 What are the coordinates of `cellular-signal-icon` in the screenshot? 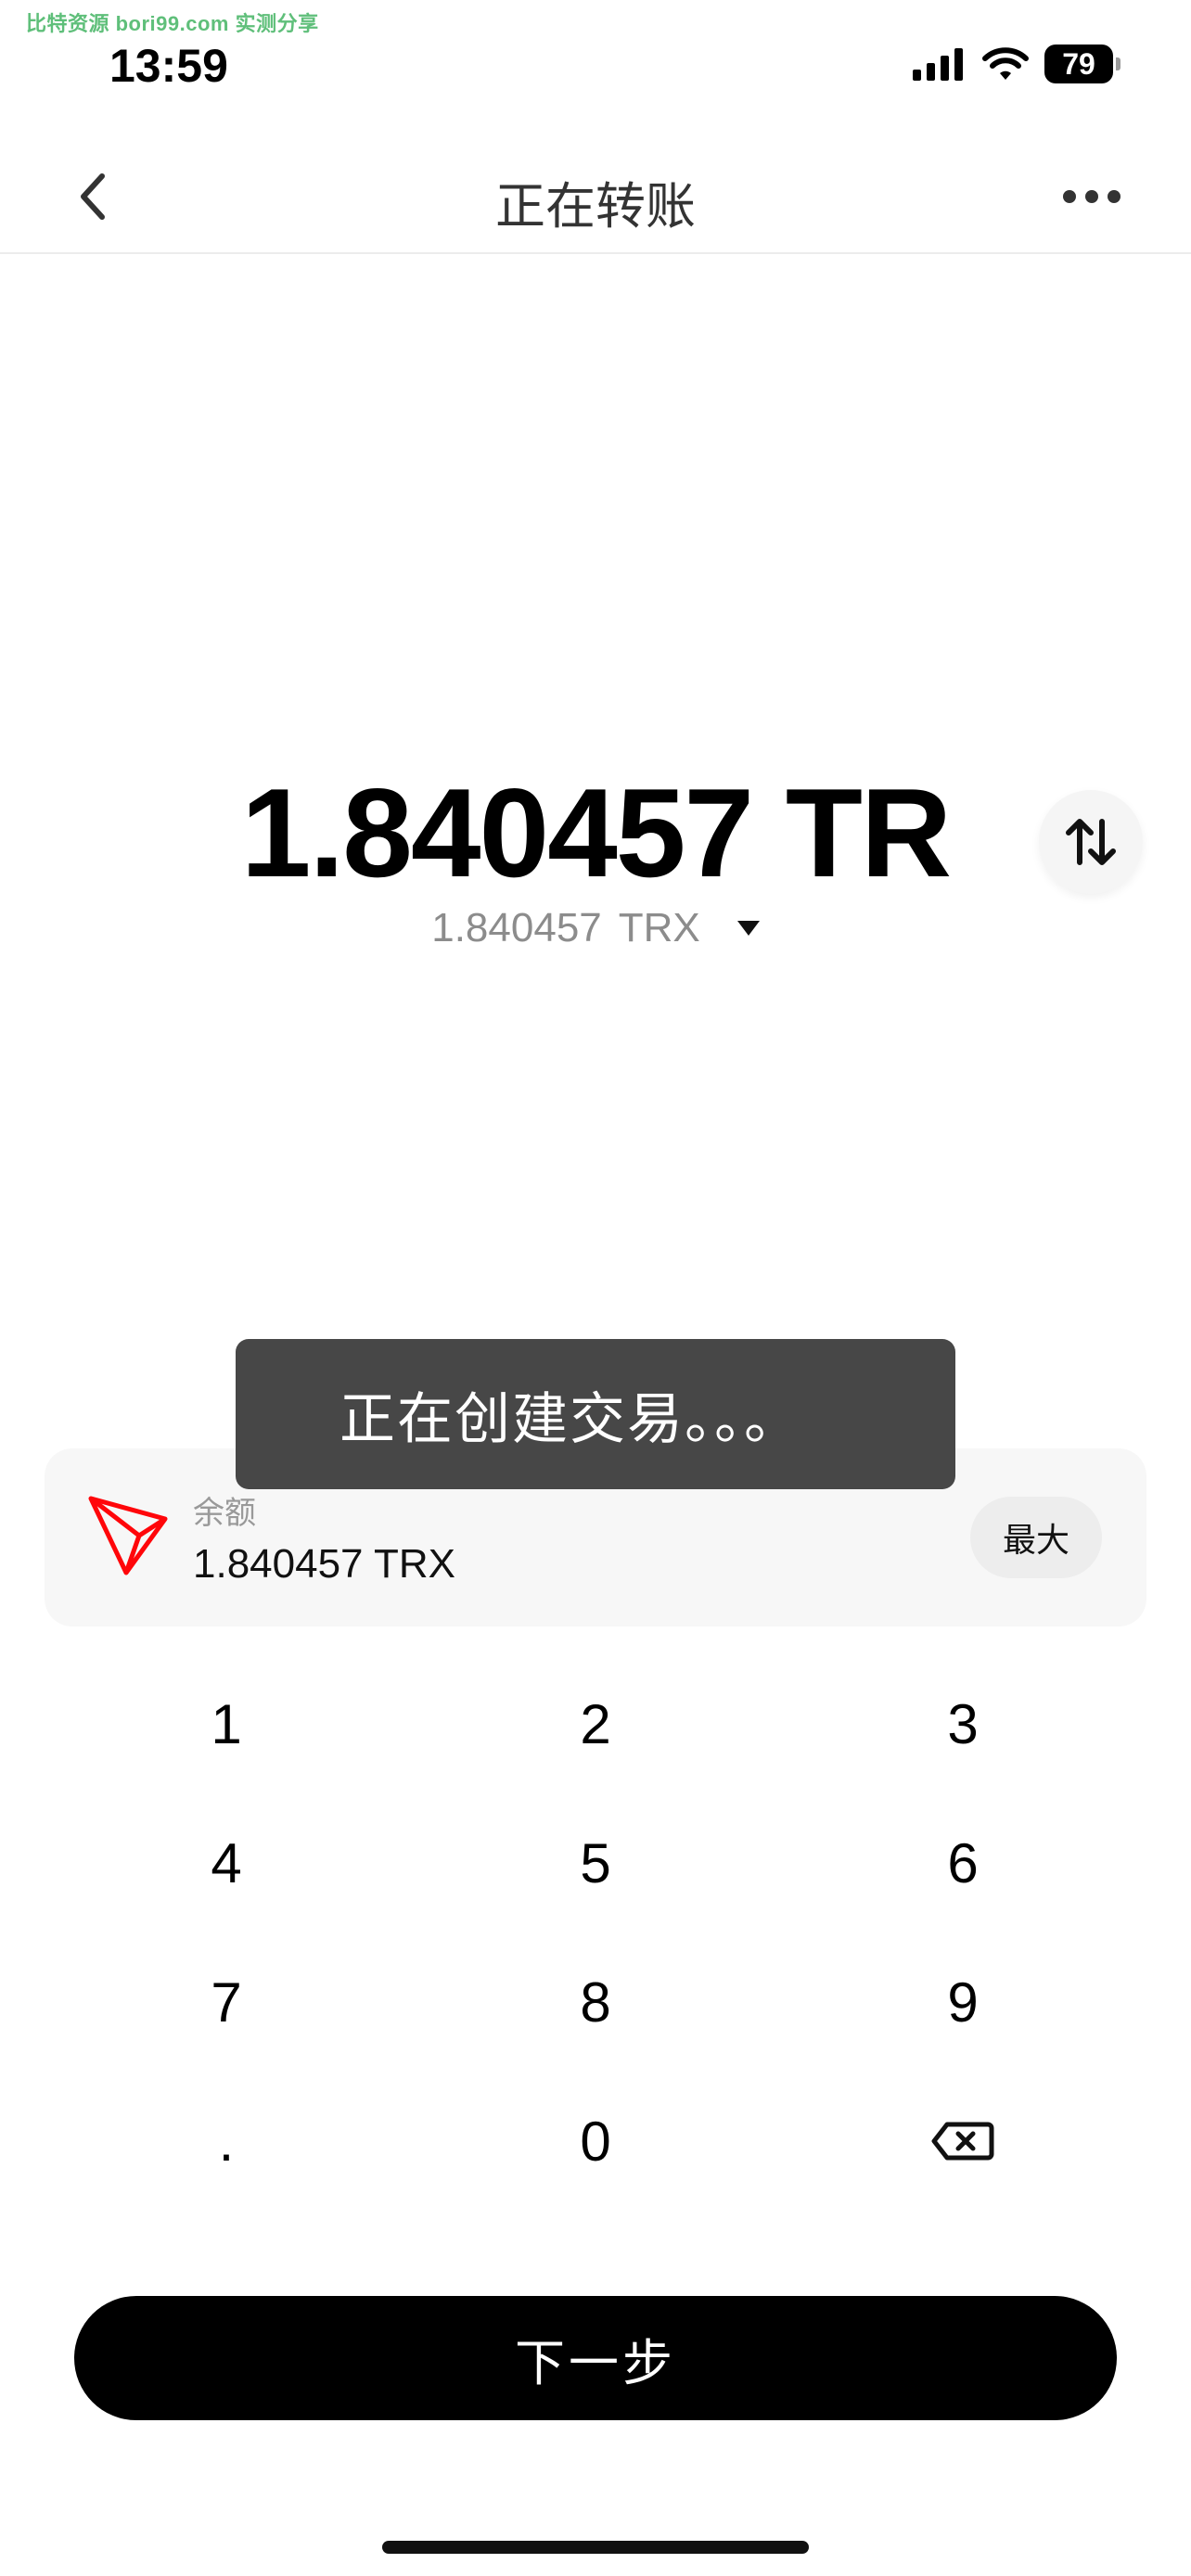 It's located at (938, 64).